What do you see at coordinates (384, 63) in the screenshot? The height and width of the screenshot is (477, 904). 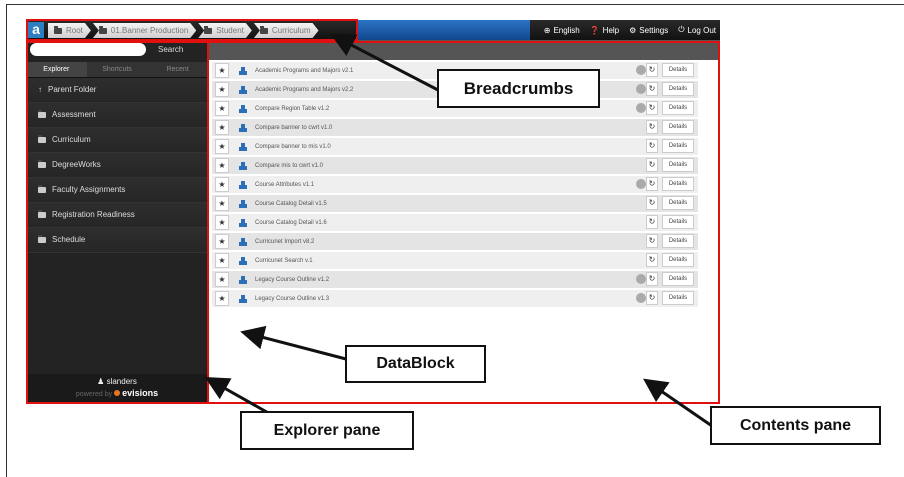 I see `breadcrumbs-arrow` at bounding box center [384, 63].